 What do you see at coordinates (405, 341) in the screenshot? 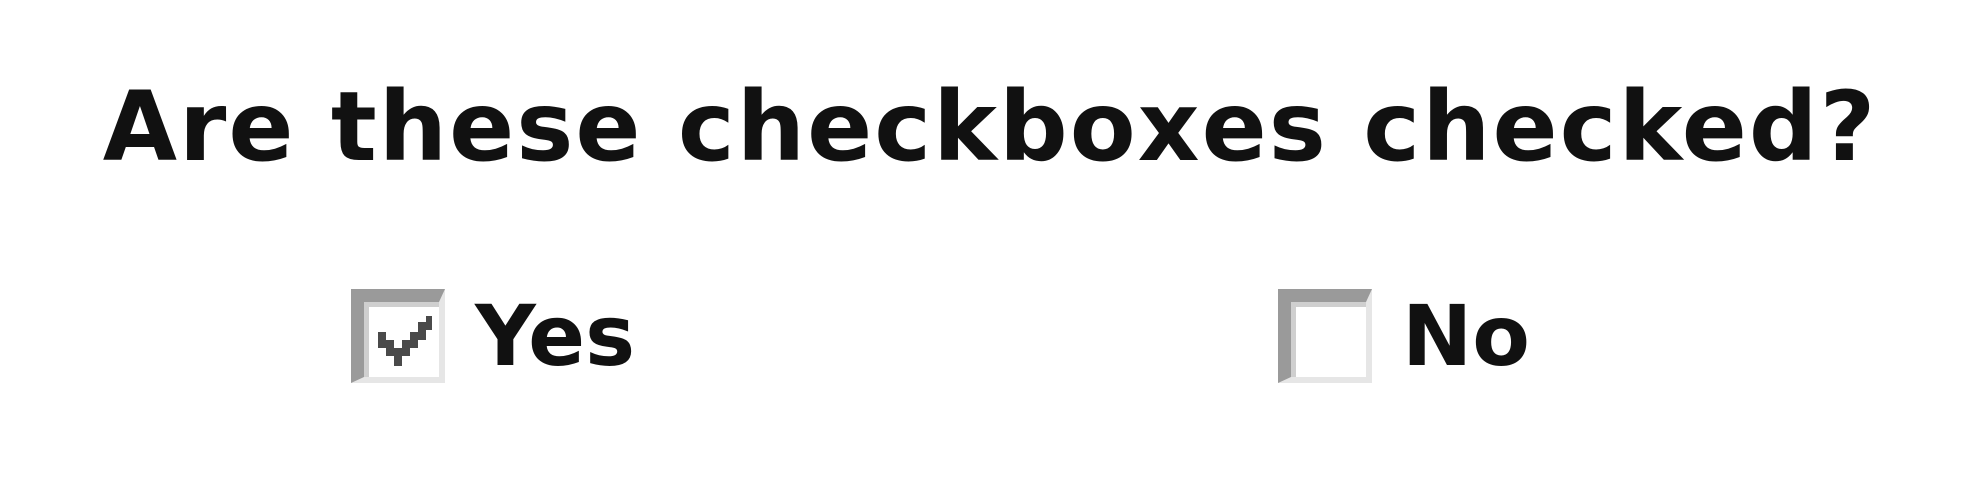
I see `checkmark-icon` at bounding box center [405, 341].